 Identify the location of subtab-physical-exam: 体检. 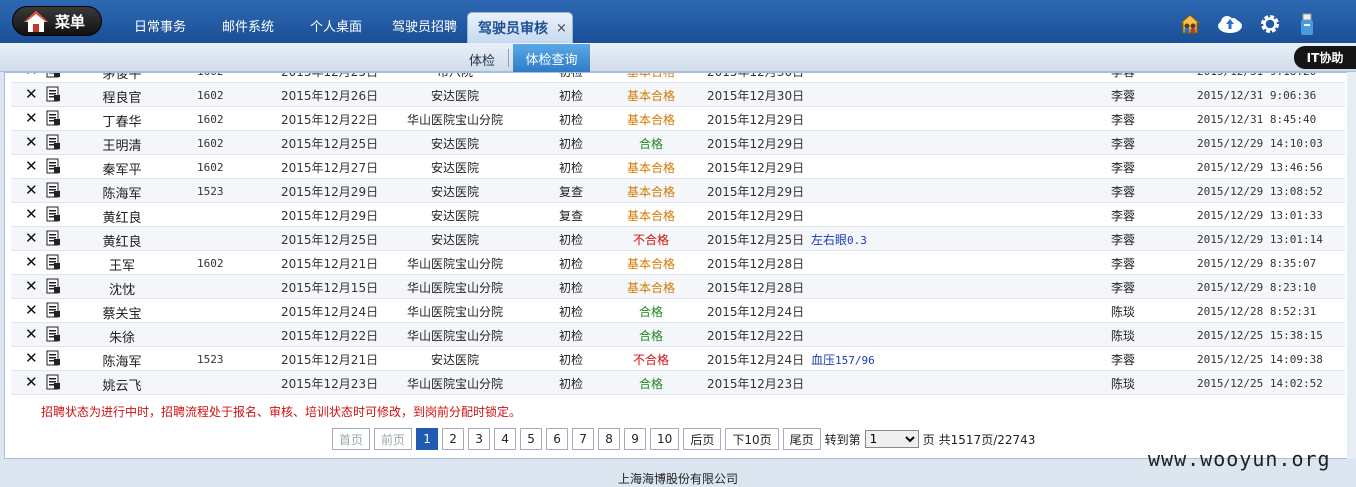
(482, 59).